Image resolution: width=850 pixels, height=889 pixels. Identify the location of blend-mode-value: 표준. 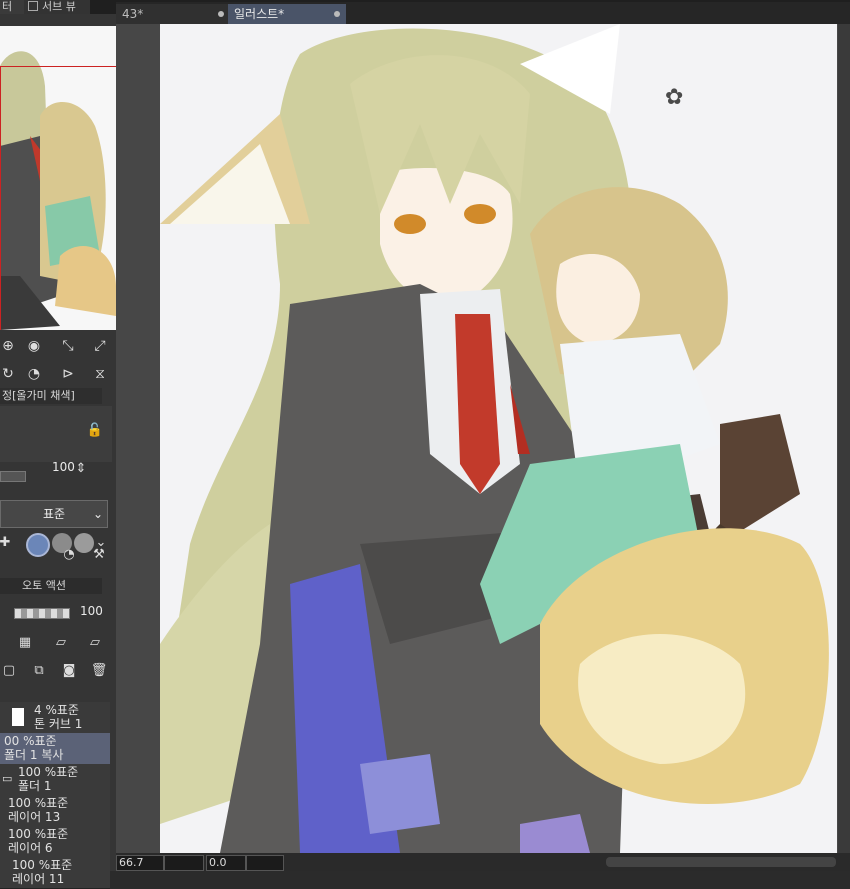
(54, 514).